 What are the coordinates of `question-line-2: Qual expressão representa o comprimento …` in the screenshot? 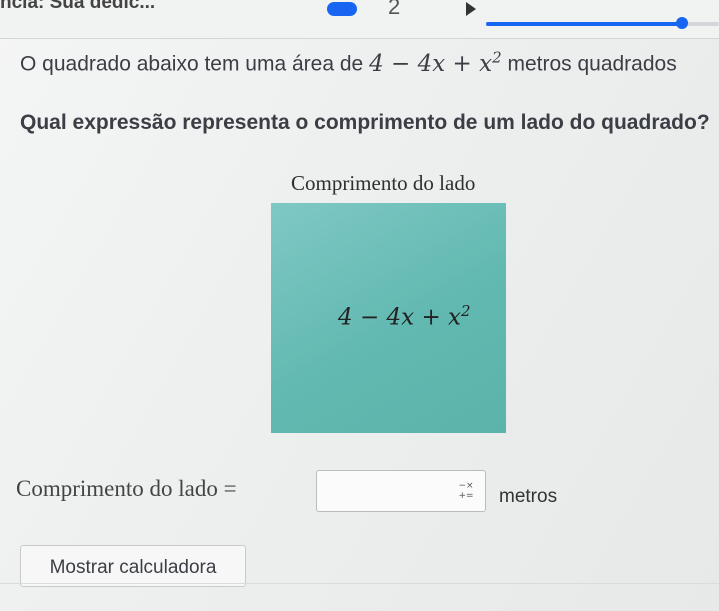 It's located at (365, 122).